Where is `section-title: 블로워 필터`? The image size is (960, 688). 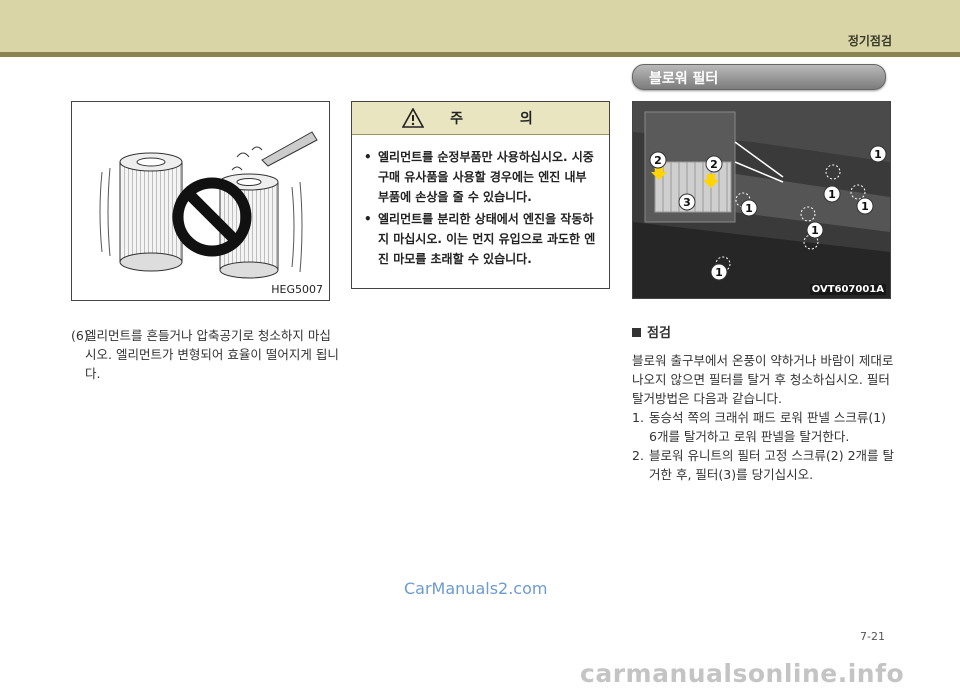 section-title: 블로워 필터 is located at coordinates (684, 79).